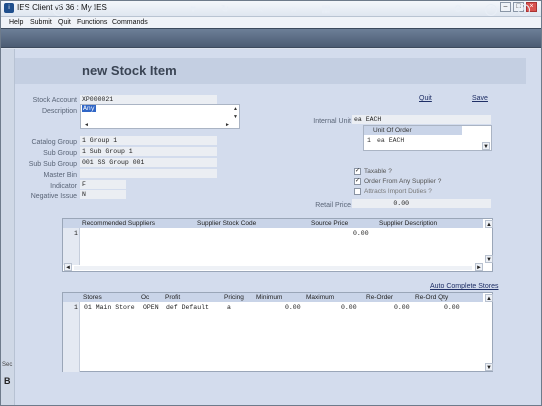 This screenshot has height=406, width=542. I want to click on col-re-order: Re-Order, so click(379, 297).